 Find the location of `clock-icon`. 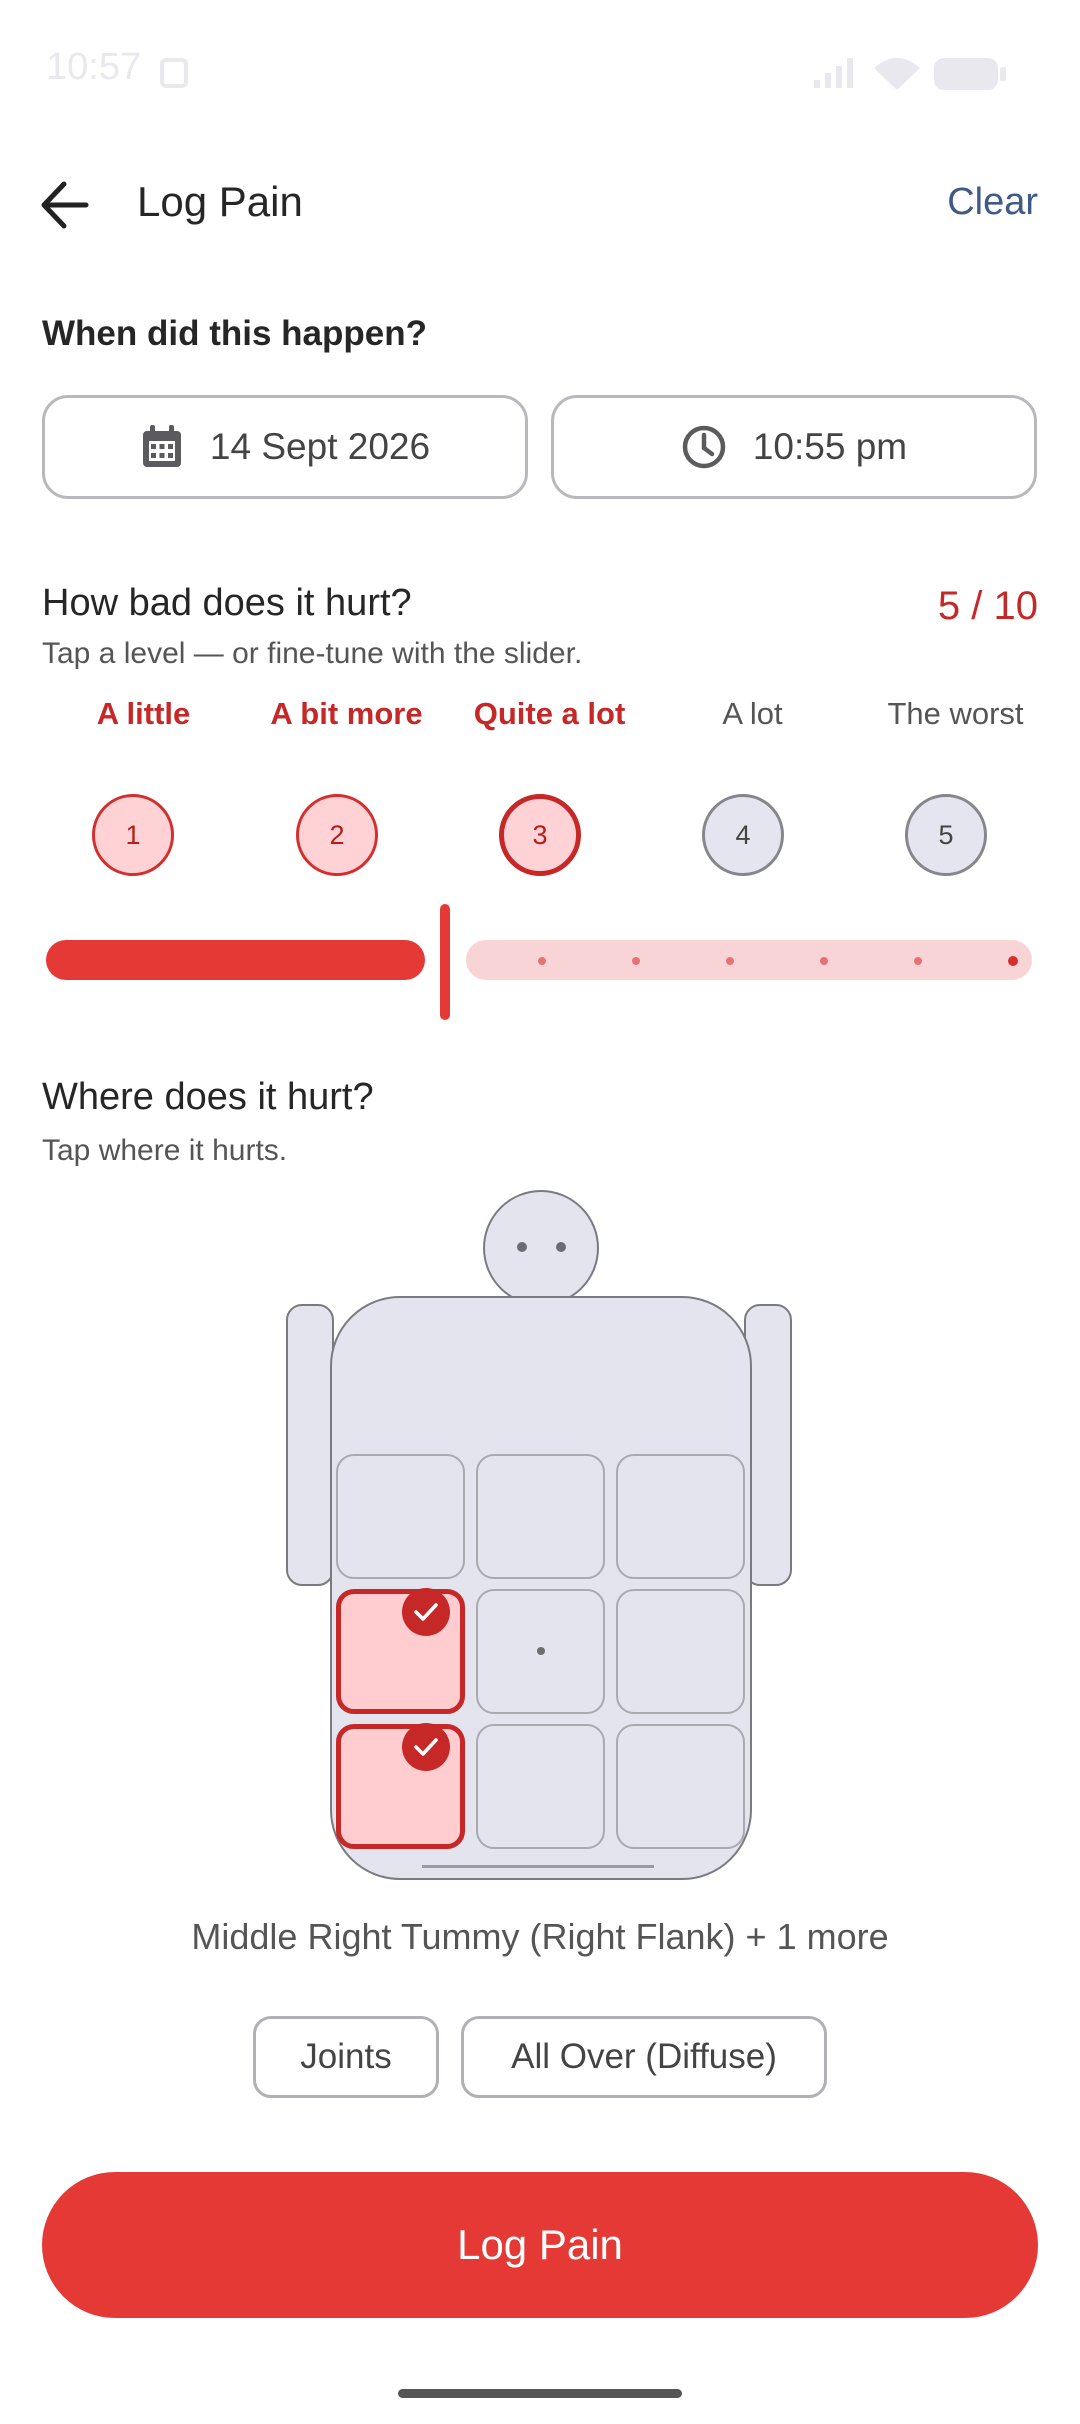

clock-icon is located at coordinates (704, 447).